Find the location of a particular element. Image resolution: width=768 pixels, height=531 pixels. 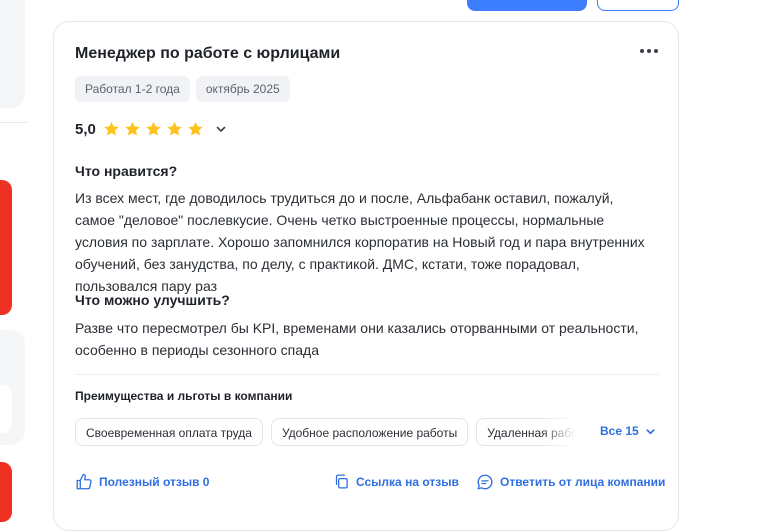

benefits-heading: Преимущества и льготы в компании is located at coordinates (184, 396).